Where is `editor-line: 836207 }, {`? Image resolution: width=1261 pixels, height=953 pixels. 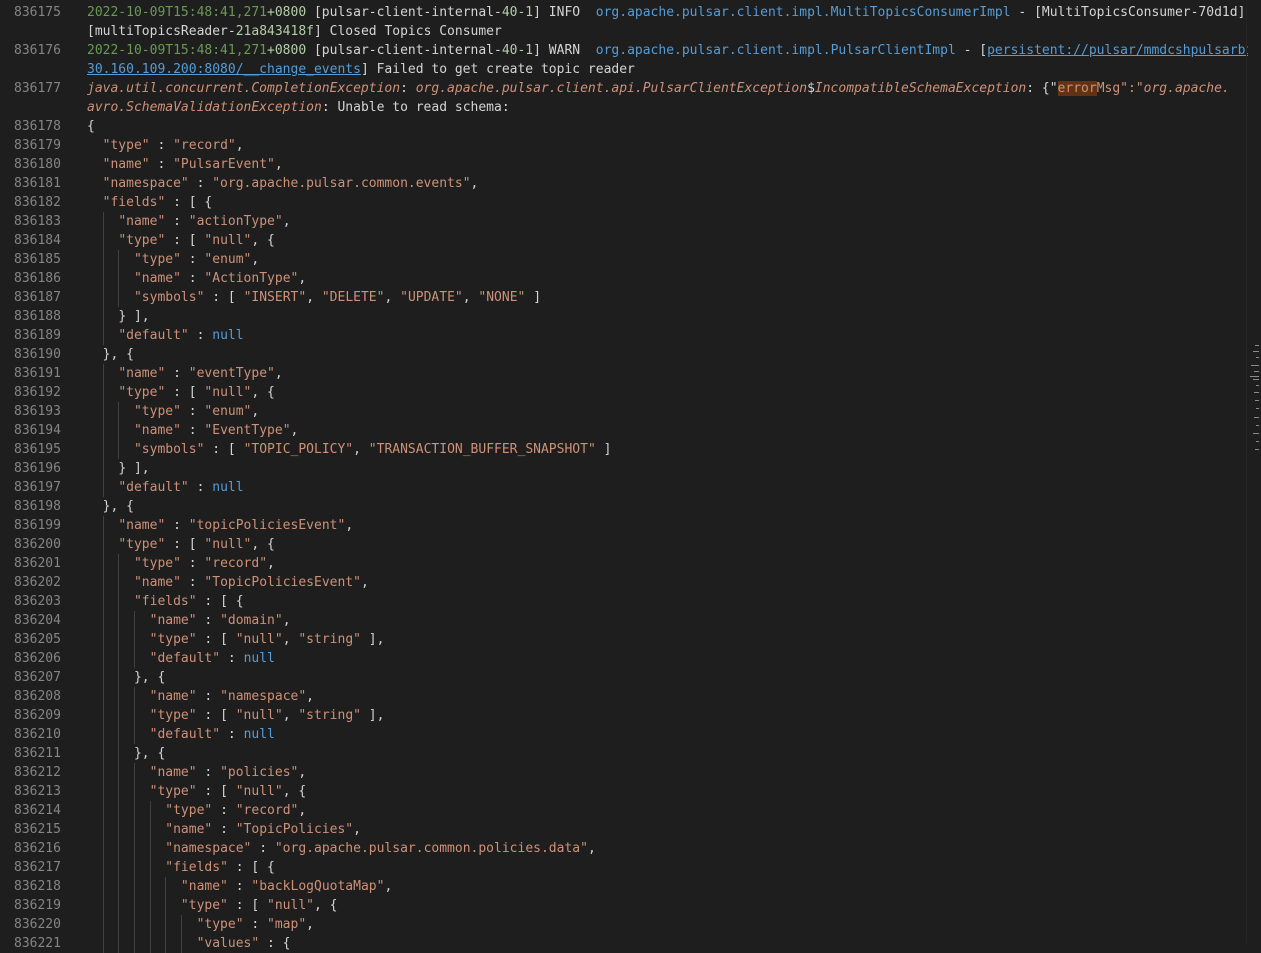
editor-line: 836207 }, { is located at coordinates (624, 677).